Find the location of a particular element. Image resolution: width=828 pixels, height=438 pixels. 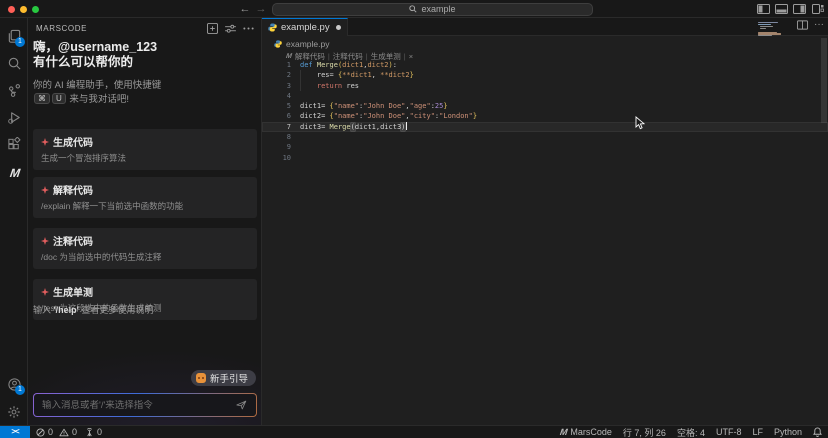

split-editor-icon is located at coordinates (802, 25).